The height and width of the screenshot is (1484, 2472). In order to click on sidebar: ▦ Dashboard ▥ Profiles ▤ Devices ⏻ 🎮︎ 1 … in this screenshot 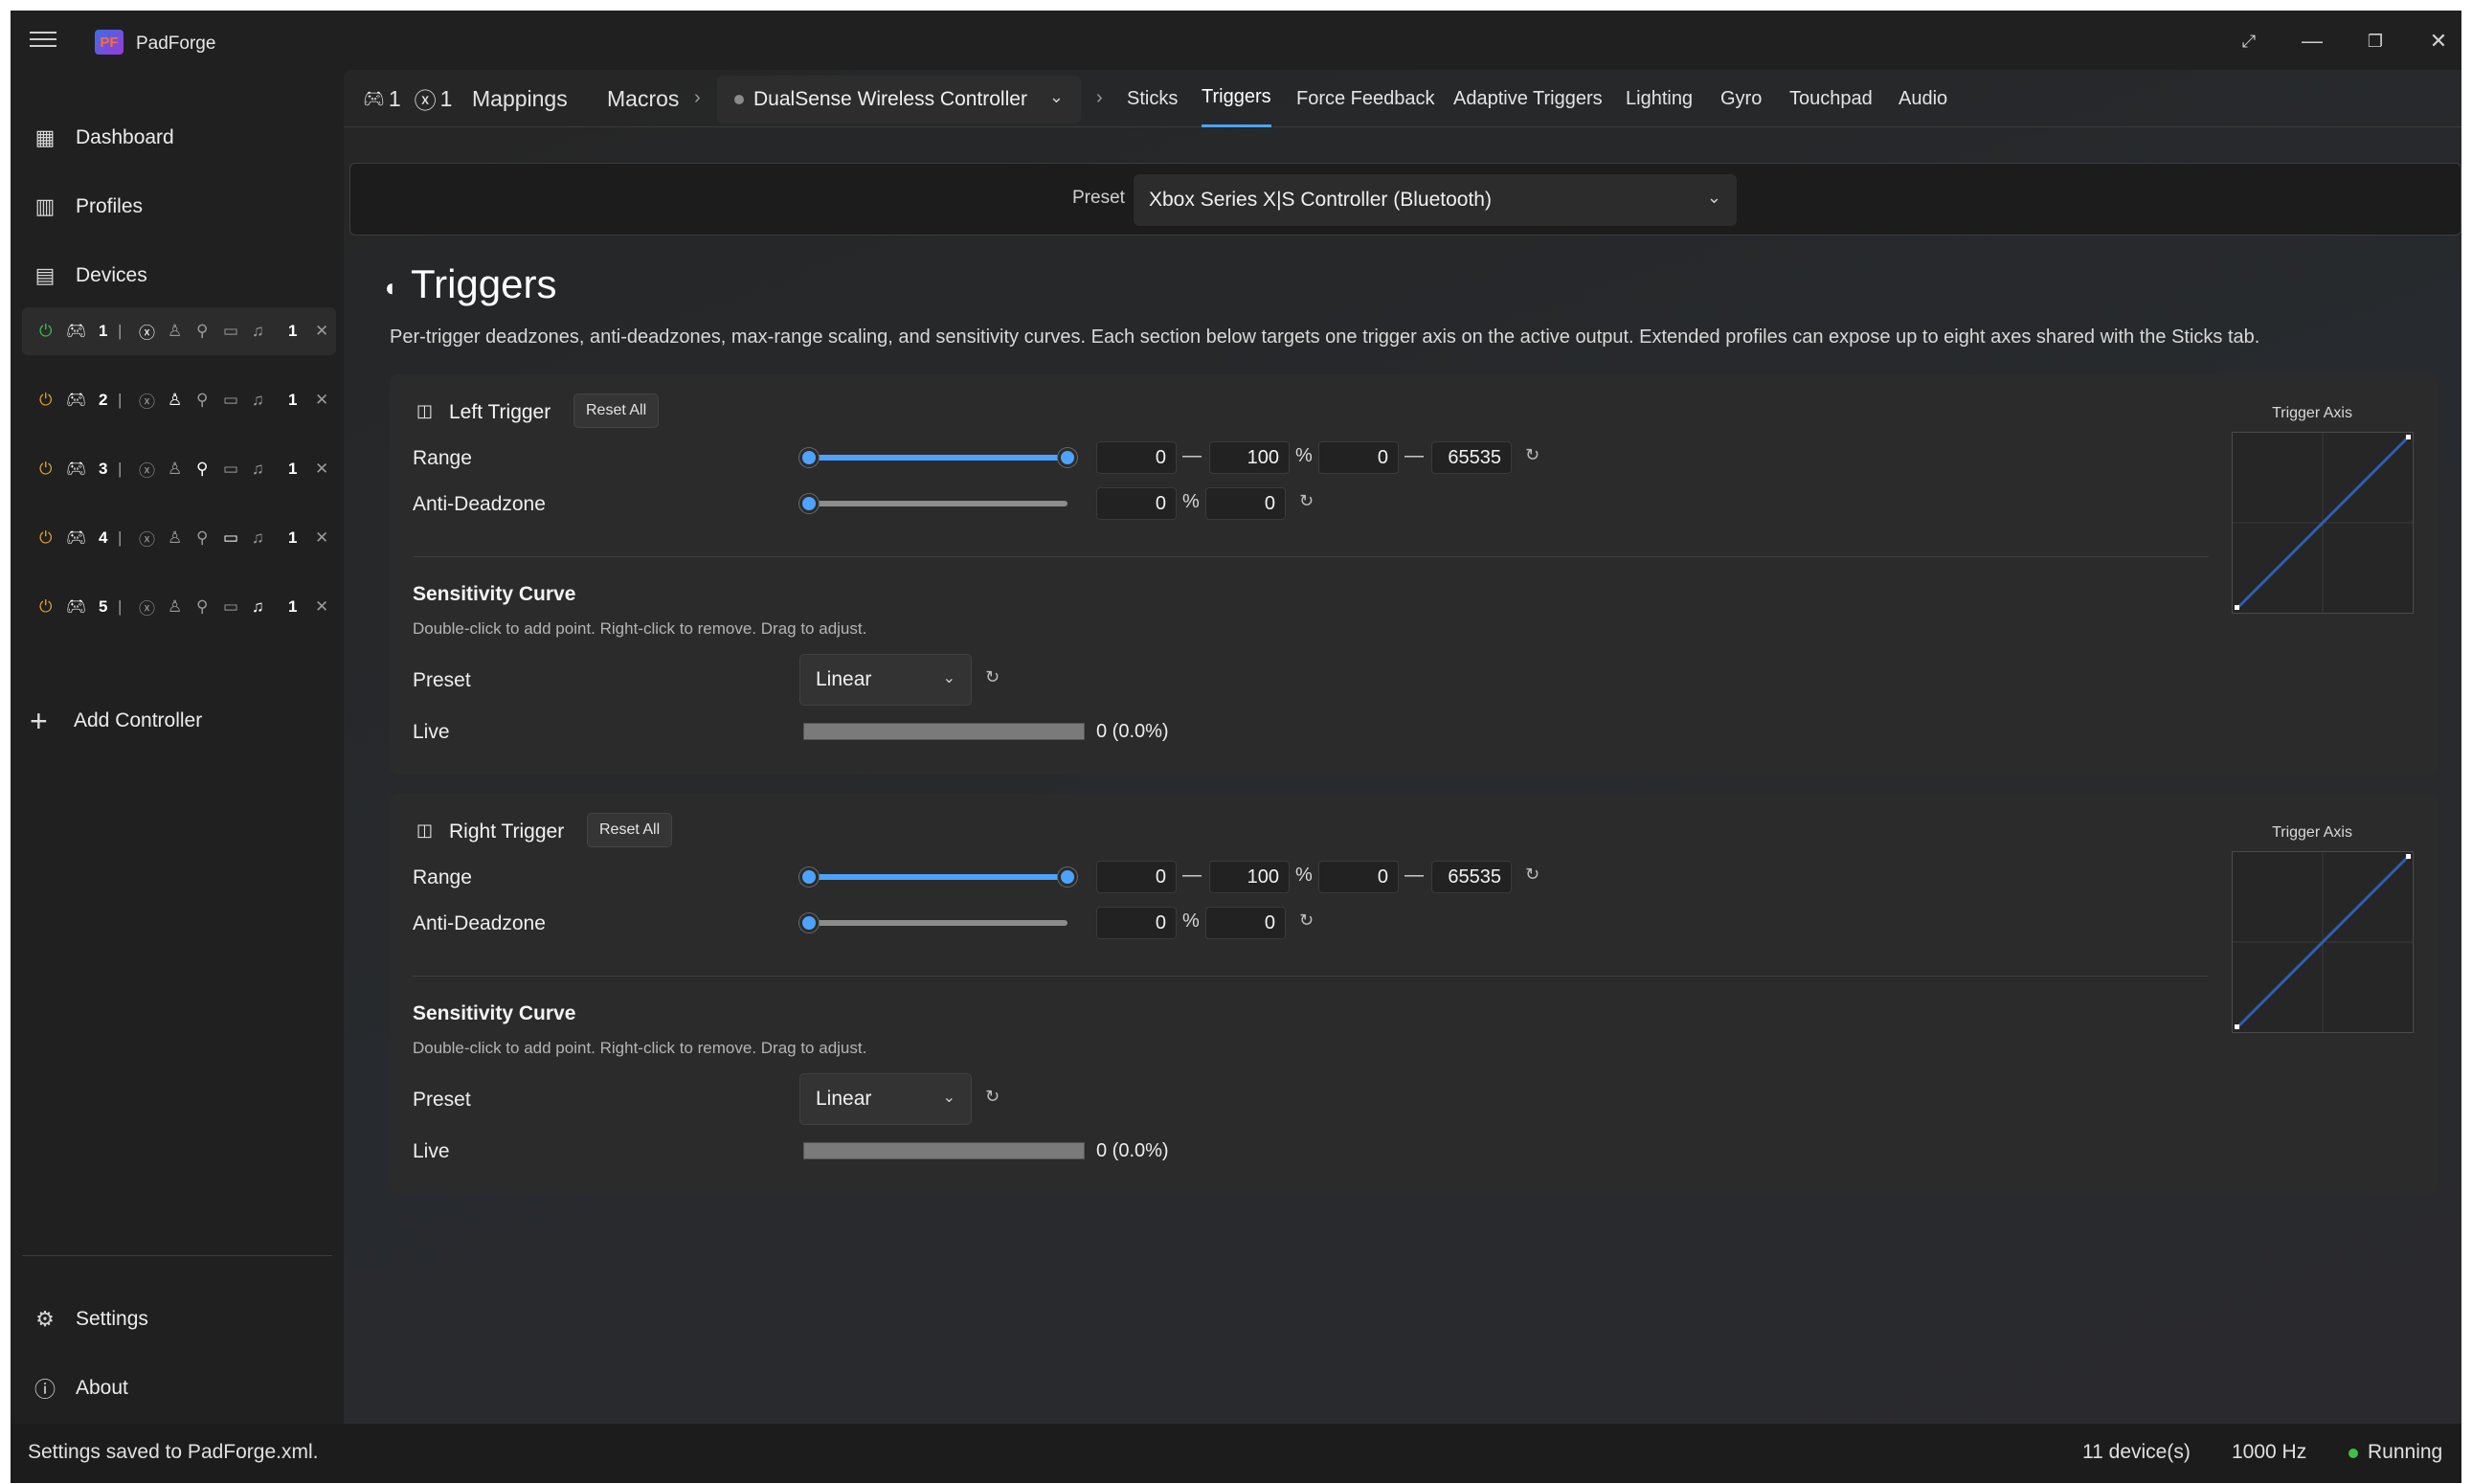, I will do `click(177, 747)`.